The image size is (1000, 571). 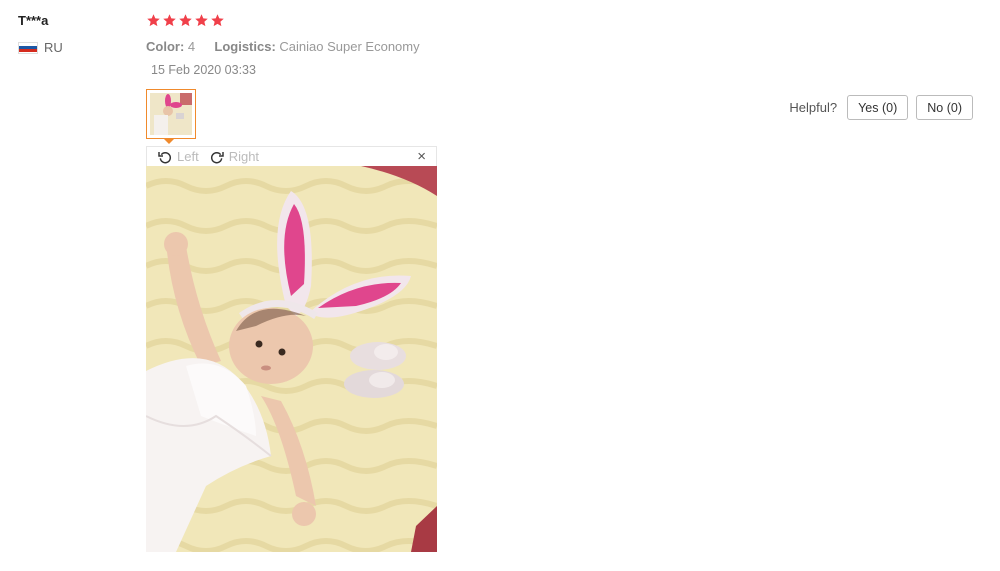 What do you see at coordinates (188, 156) in the screenshot?
I see `rotate-left-label: Left` at bounding box center [188, 156].